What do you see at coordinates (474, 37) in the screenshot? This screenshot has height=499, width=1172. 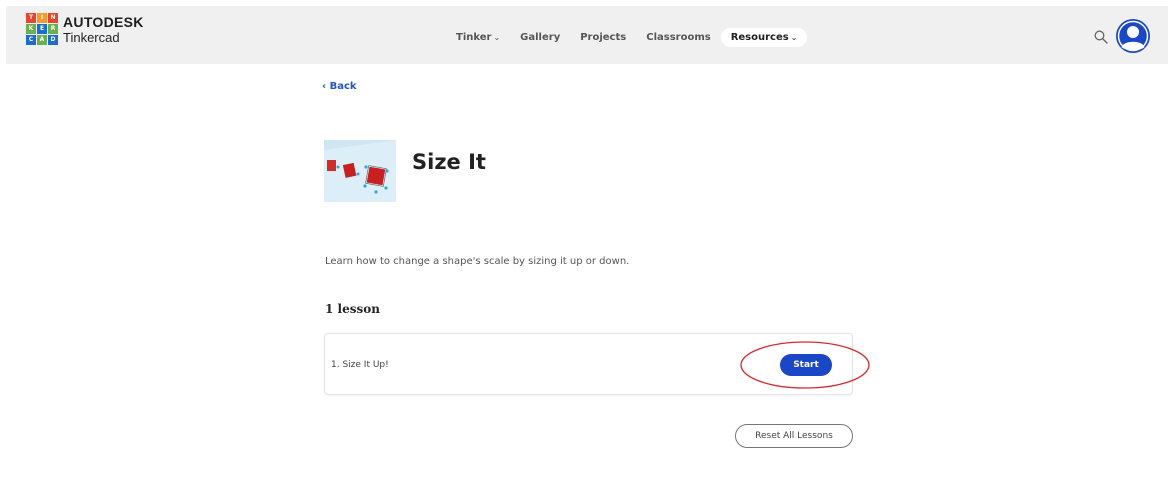 I see `nav-item-label: Tinker` at bounding box center [474, 37].